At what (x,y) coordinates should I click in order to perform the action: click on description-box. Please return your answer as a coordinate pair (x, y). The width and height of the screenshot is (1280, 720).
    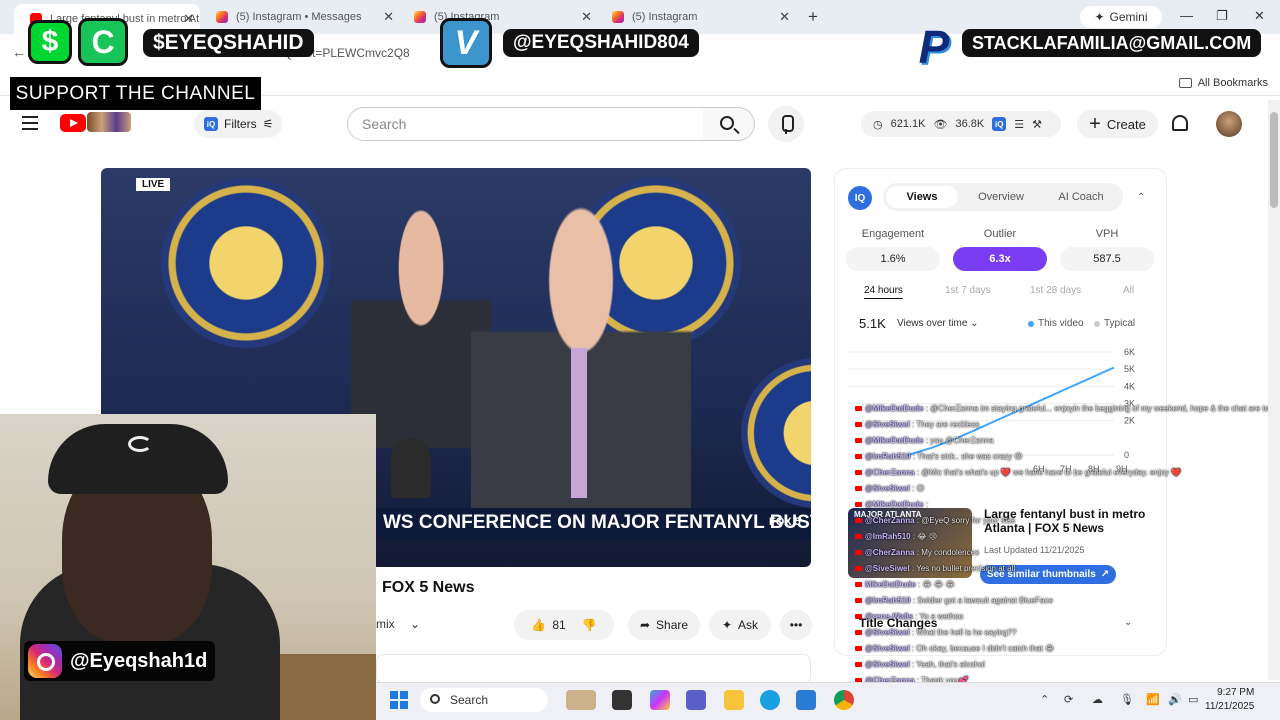
    Looking at the image, I should click on (593, 669).